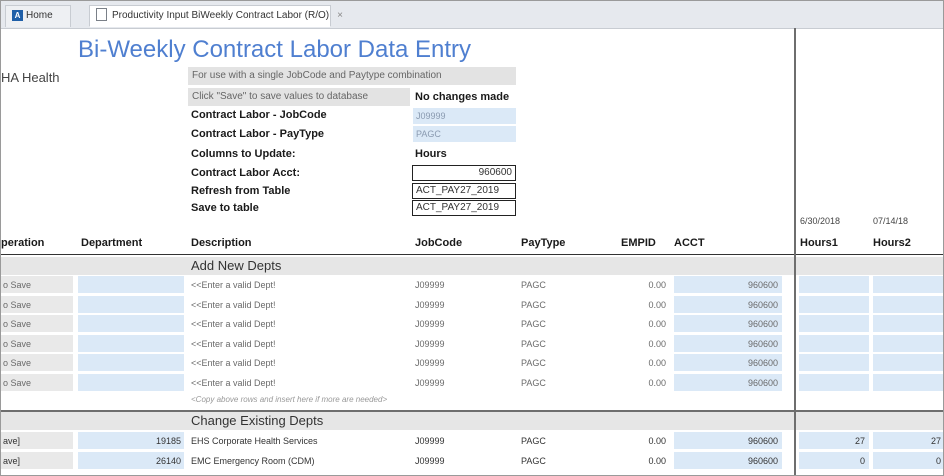 Image resolution: width=944 pixels, height=476 pixels. I want to click on hours2-cell: 0, so click(908, 460).